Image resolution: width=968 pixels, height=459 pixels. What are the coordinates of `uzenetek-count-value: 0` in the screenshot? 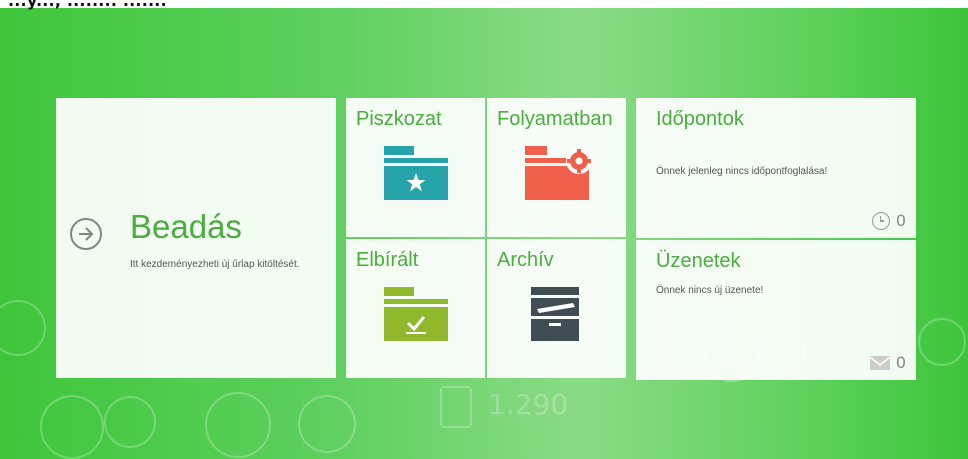 It's located at (900, 362).